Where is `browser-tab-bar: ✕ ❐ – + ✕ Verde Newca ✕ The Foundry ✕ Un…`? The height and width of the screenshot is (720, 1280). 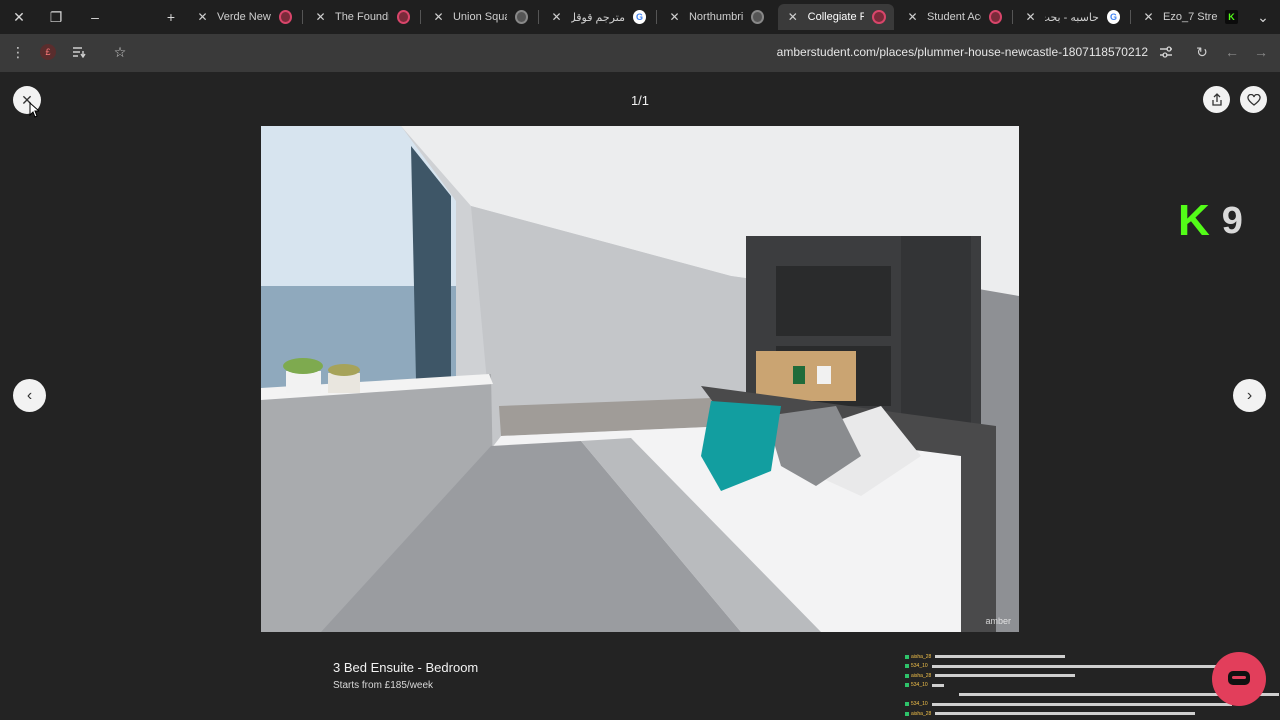
browser-tab-bar: ✕ ❐ – + ✕ Verde Newca ✕ The Foundry ✕ Un… is located at coordinates (640, 17).